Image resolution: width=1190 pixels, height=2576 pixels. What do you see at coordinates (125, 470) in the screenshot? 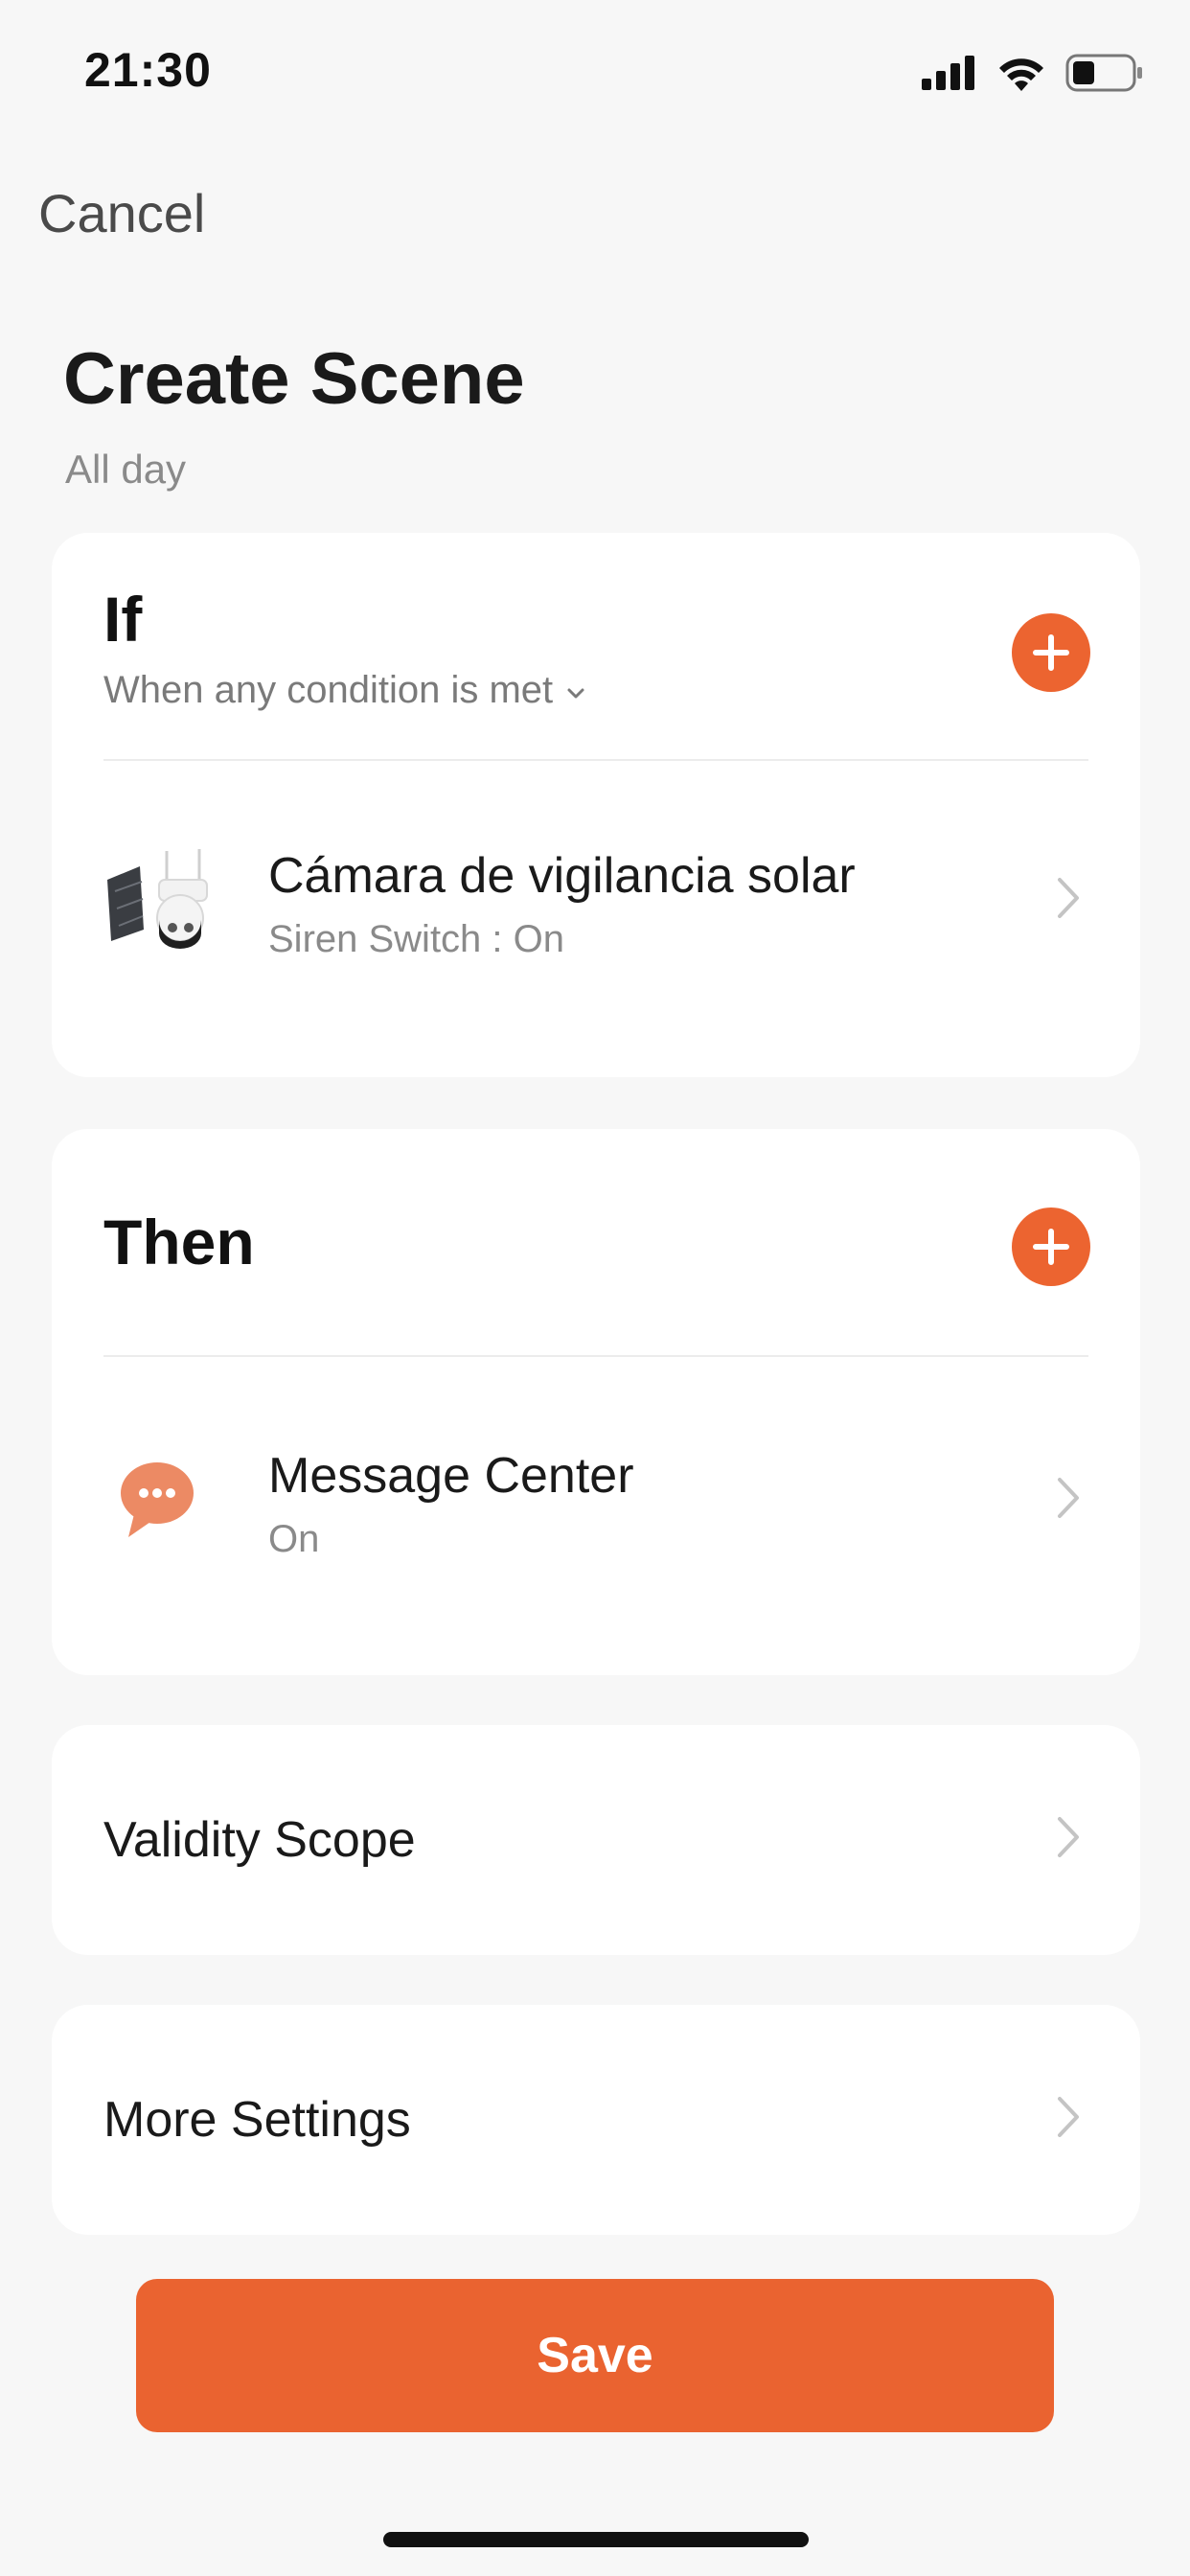
I see `page-subtitle: All day` at bounding box center [125, 470].